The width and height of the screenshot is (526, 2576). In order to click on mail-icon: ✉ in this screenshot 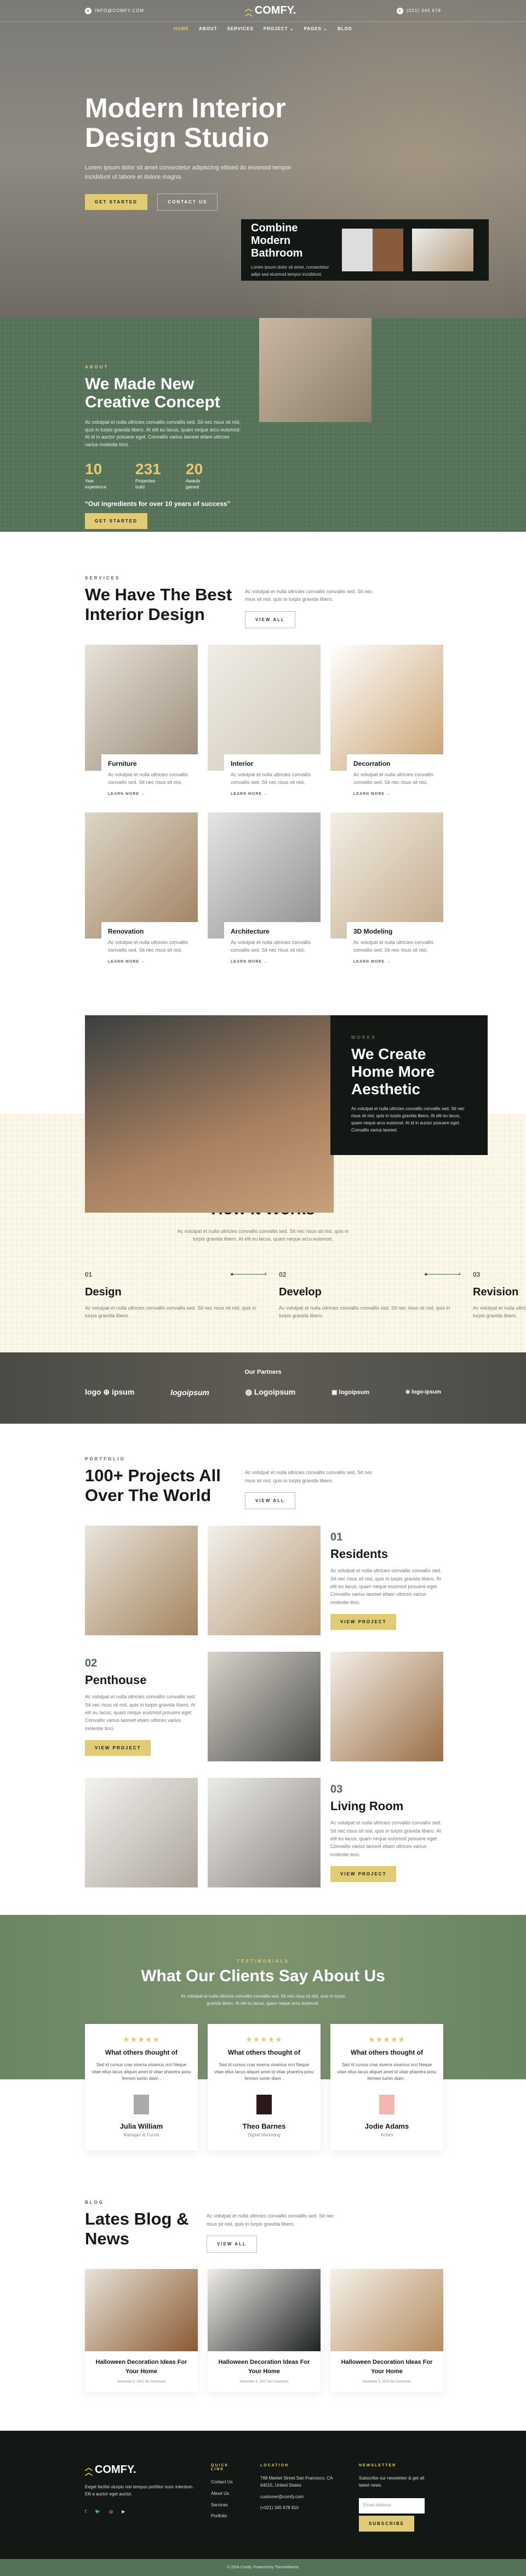, I will do `click(89, 10)`.